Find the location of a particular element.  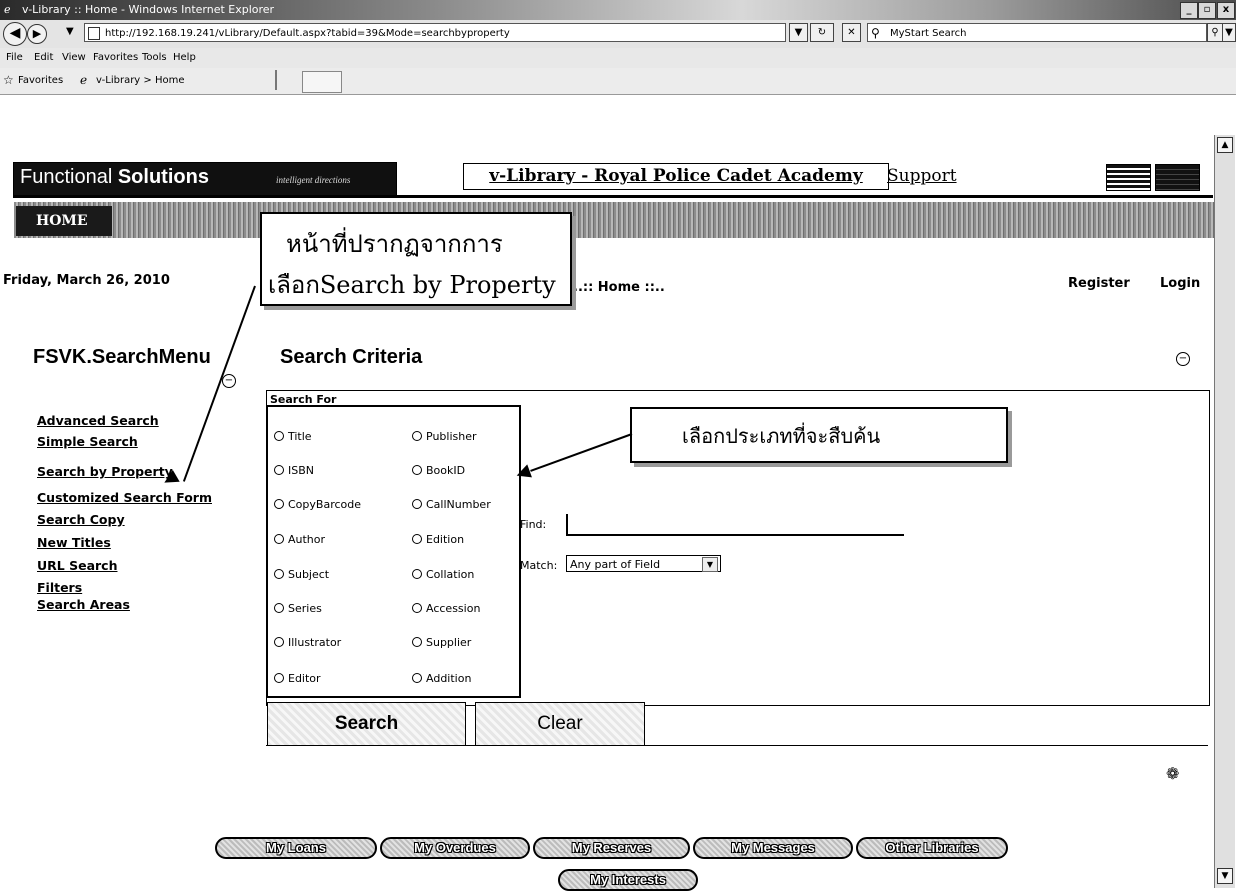

brand-plain: Functional is located at coordinates (69, 177).